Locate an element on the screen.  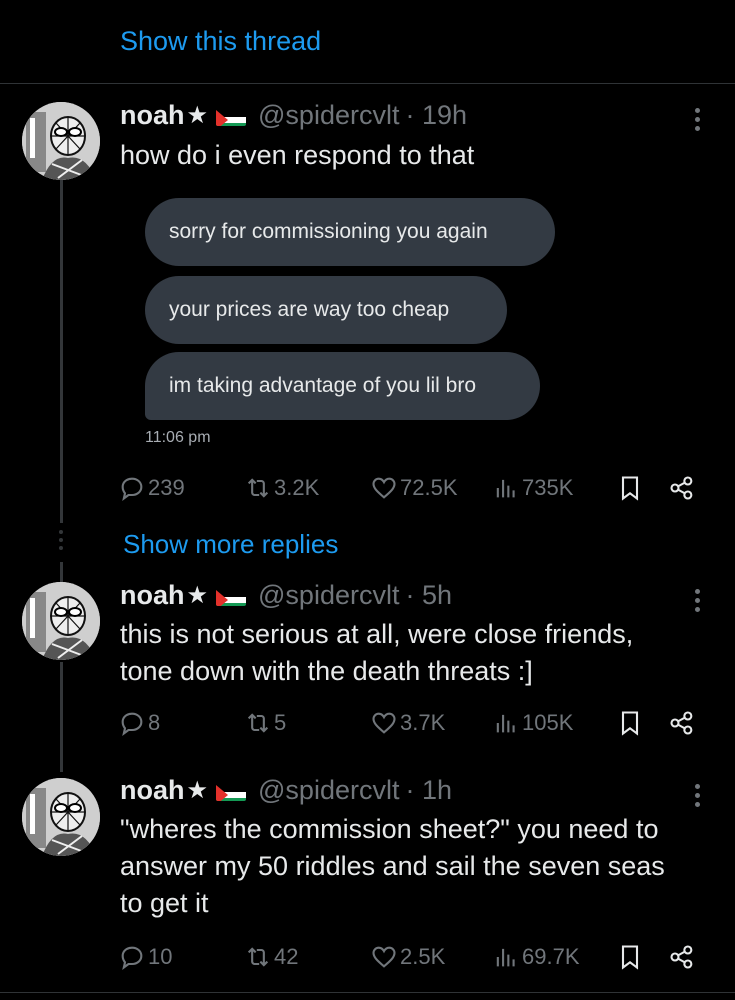
reply-count: 10 is located at coordinates (160, 956).